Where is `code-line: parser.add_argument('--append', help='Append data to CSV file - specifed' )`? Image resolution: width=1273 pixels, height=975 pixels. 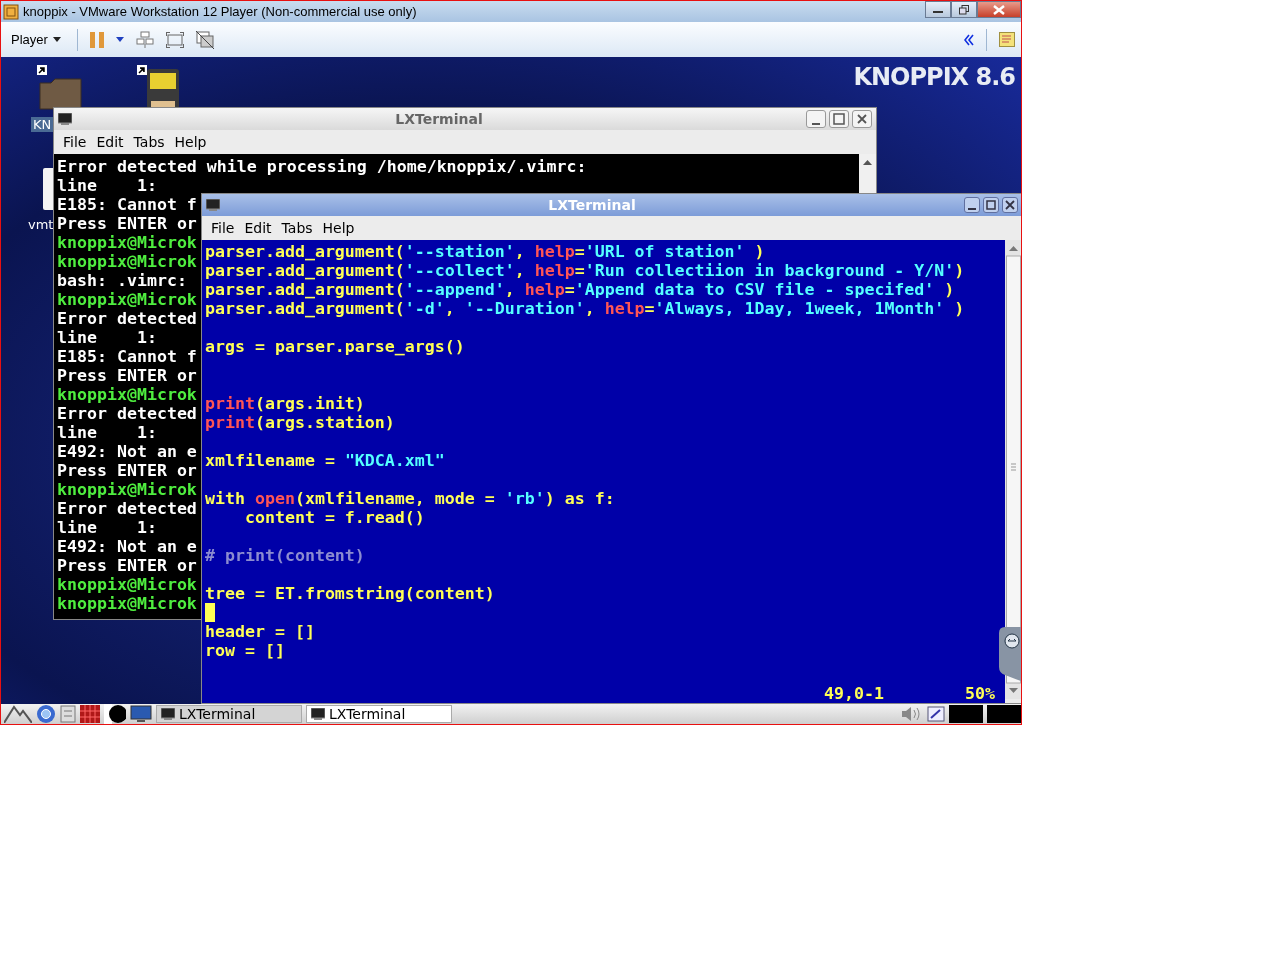 code-line: parser.add_argument('--append', help='Append data to CSV file - specifed' ) is located at coordinates (580, 289).